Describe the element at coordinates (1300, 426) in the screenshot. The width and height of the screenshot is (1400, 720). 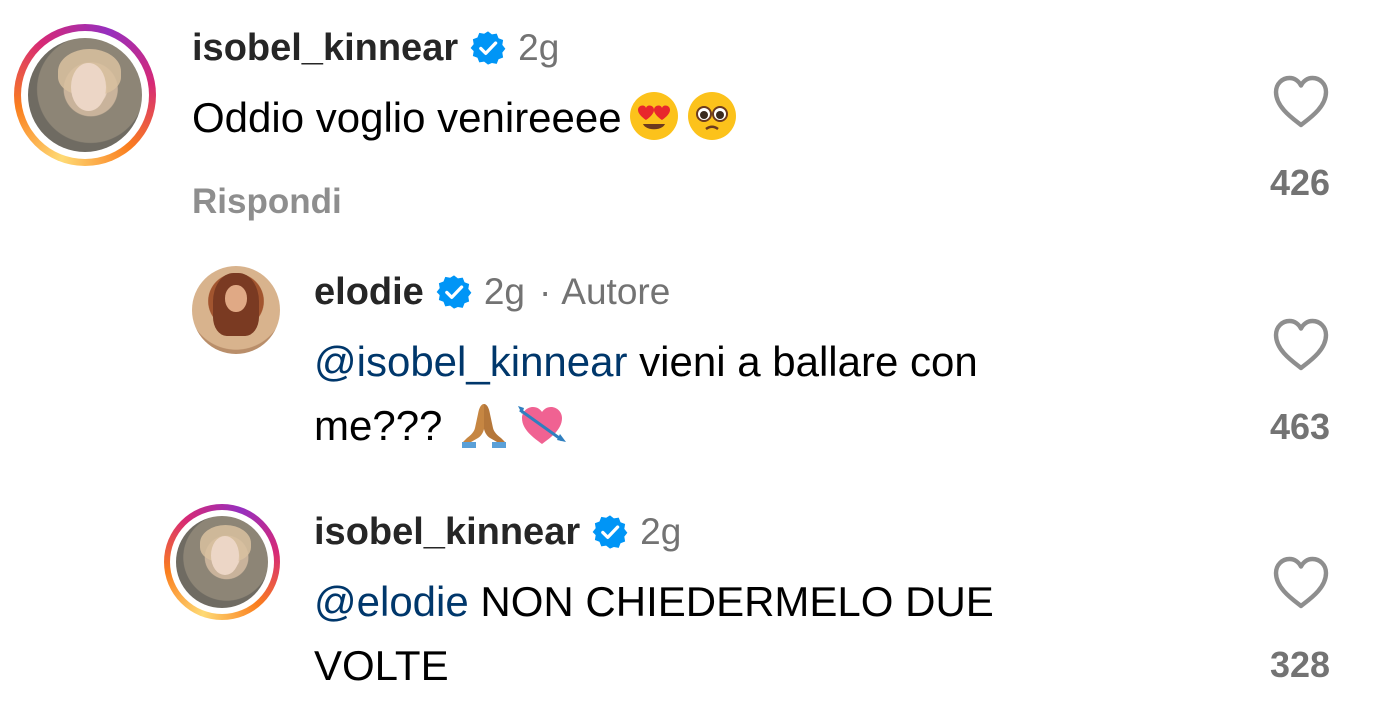
I see `like-count: 463` at that location.